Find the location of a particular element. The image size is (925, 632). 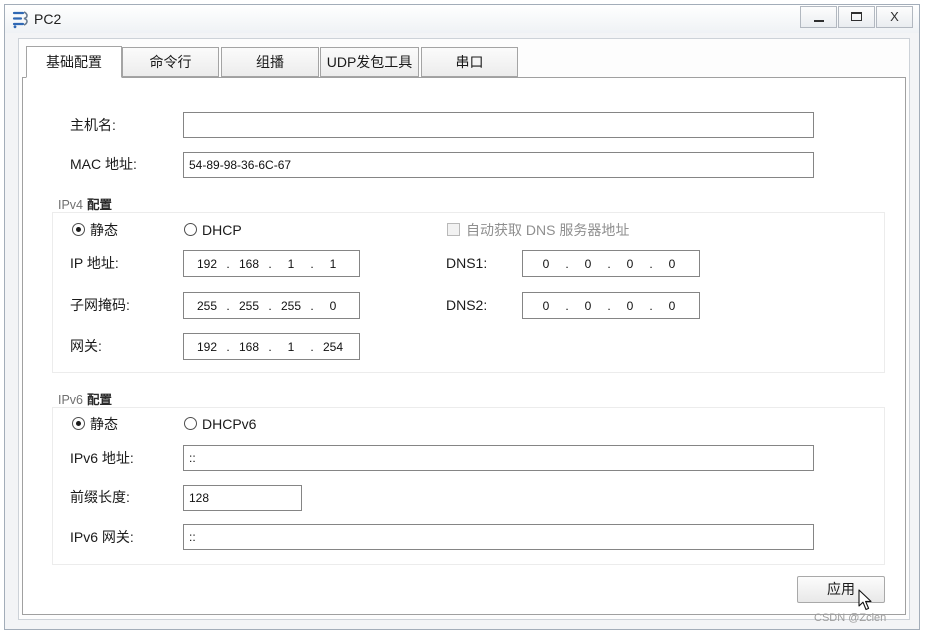

ipv6-static-radio is located at coordinates (78, 423).